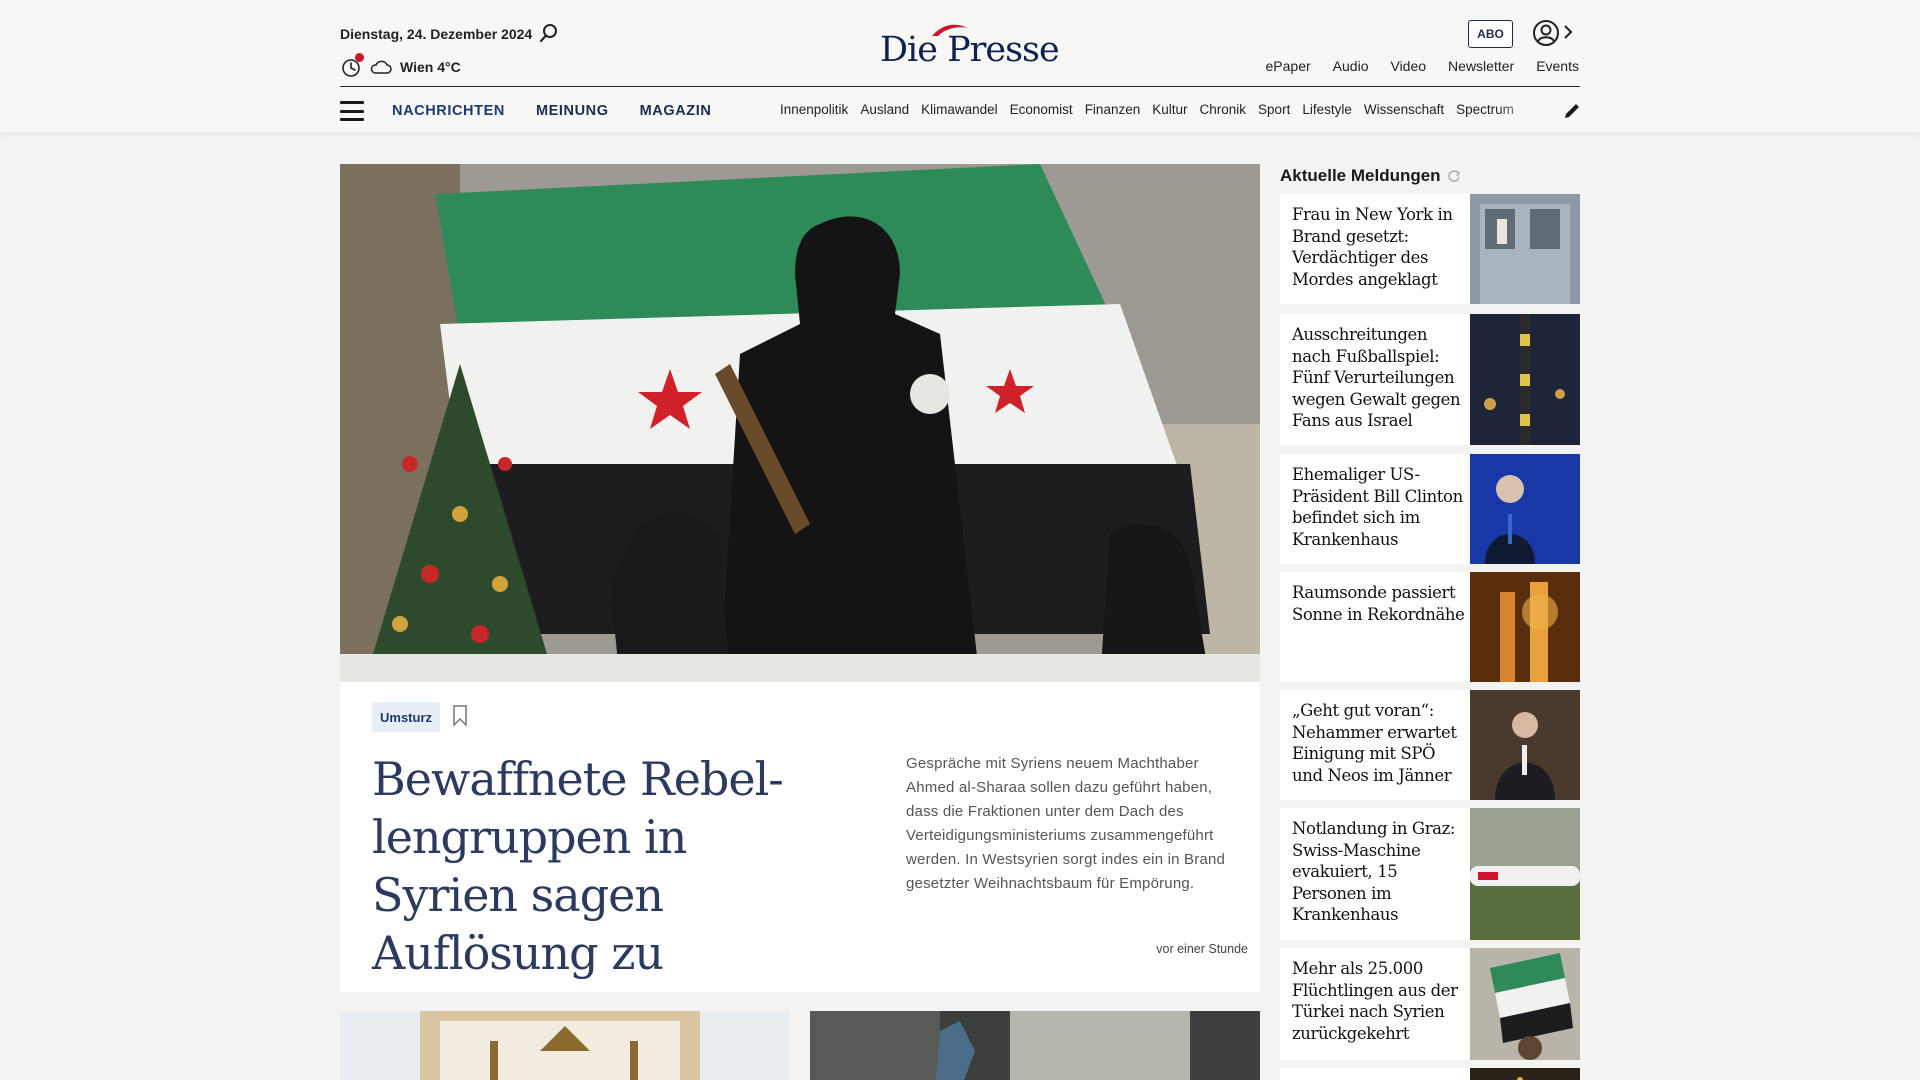 This screenshot has height=1080, width=1920. Describe the element at coordinates (572, 111) in the screenshot. I see `nav-meinung: MEINUNG` at that location.